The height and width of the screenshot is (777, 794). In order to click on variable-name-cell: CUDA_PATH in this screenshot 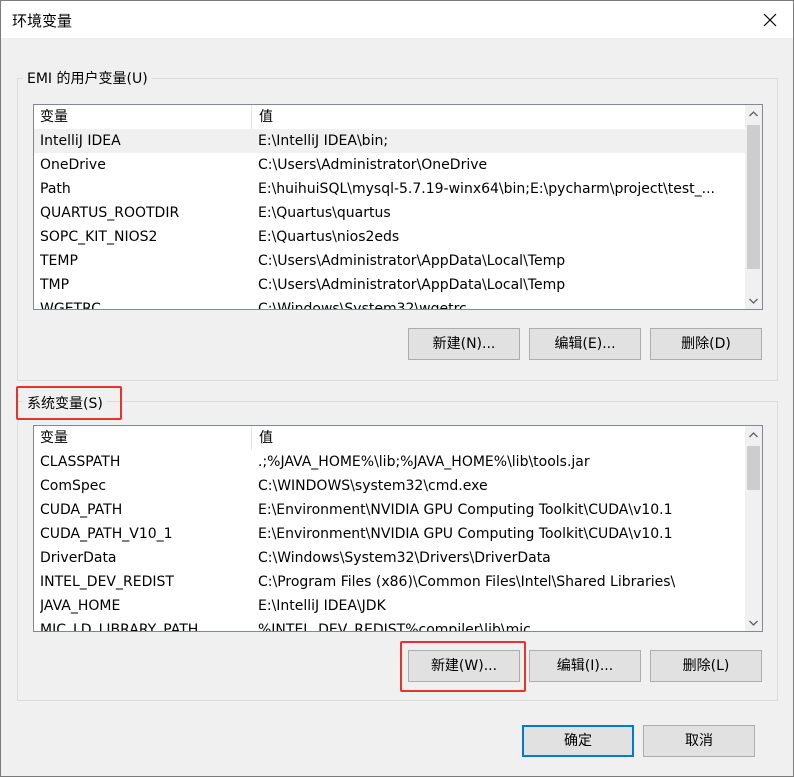, I will do `click(81, 510)`.